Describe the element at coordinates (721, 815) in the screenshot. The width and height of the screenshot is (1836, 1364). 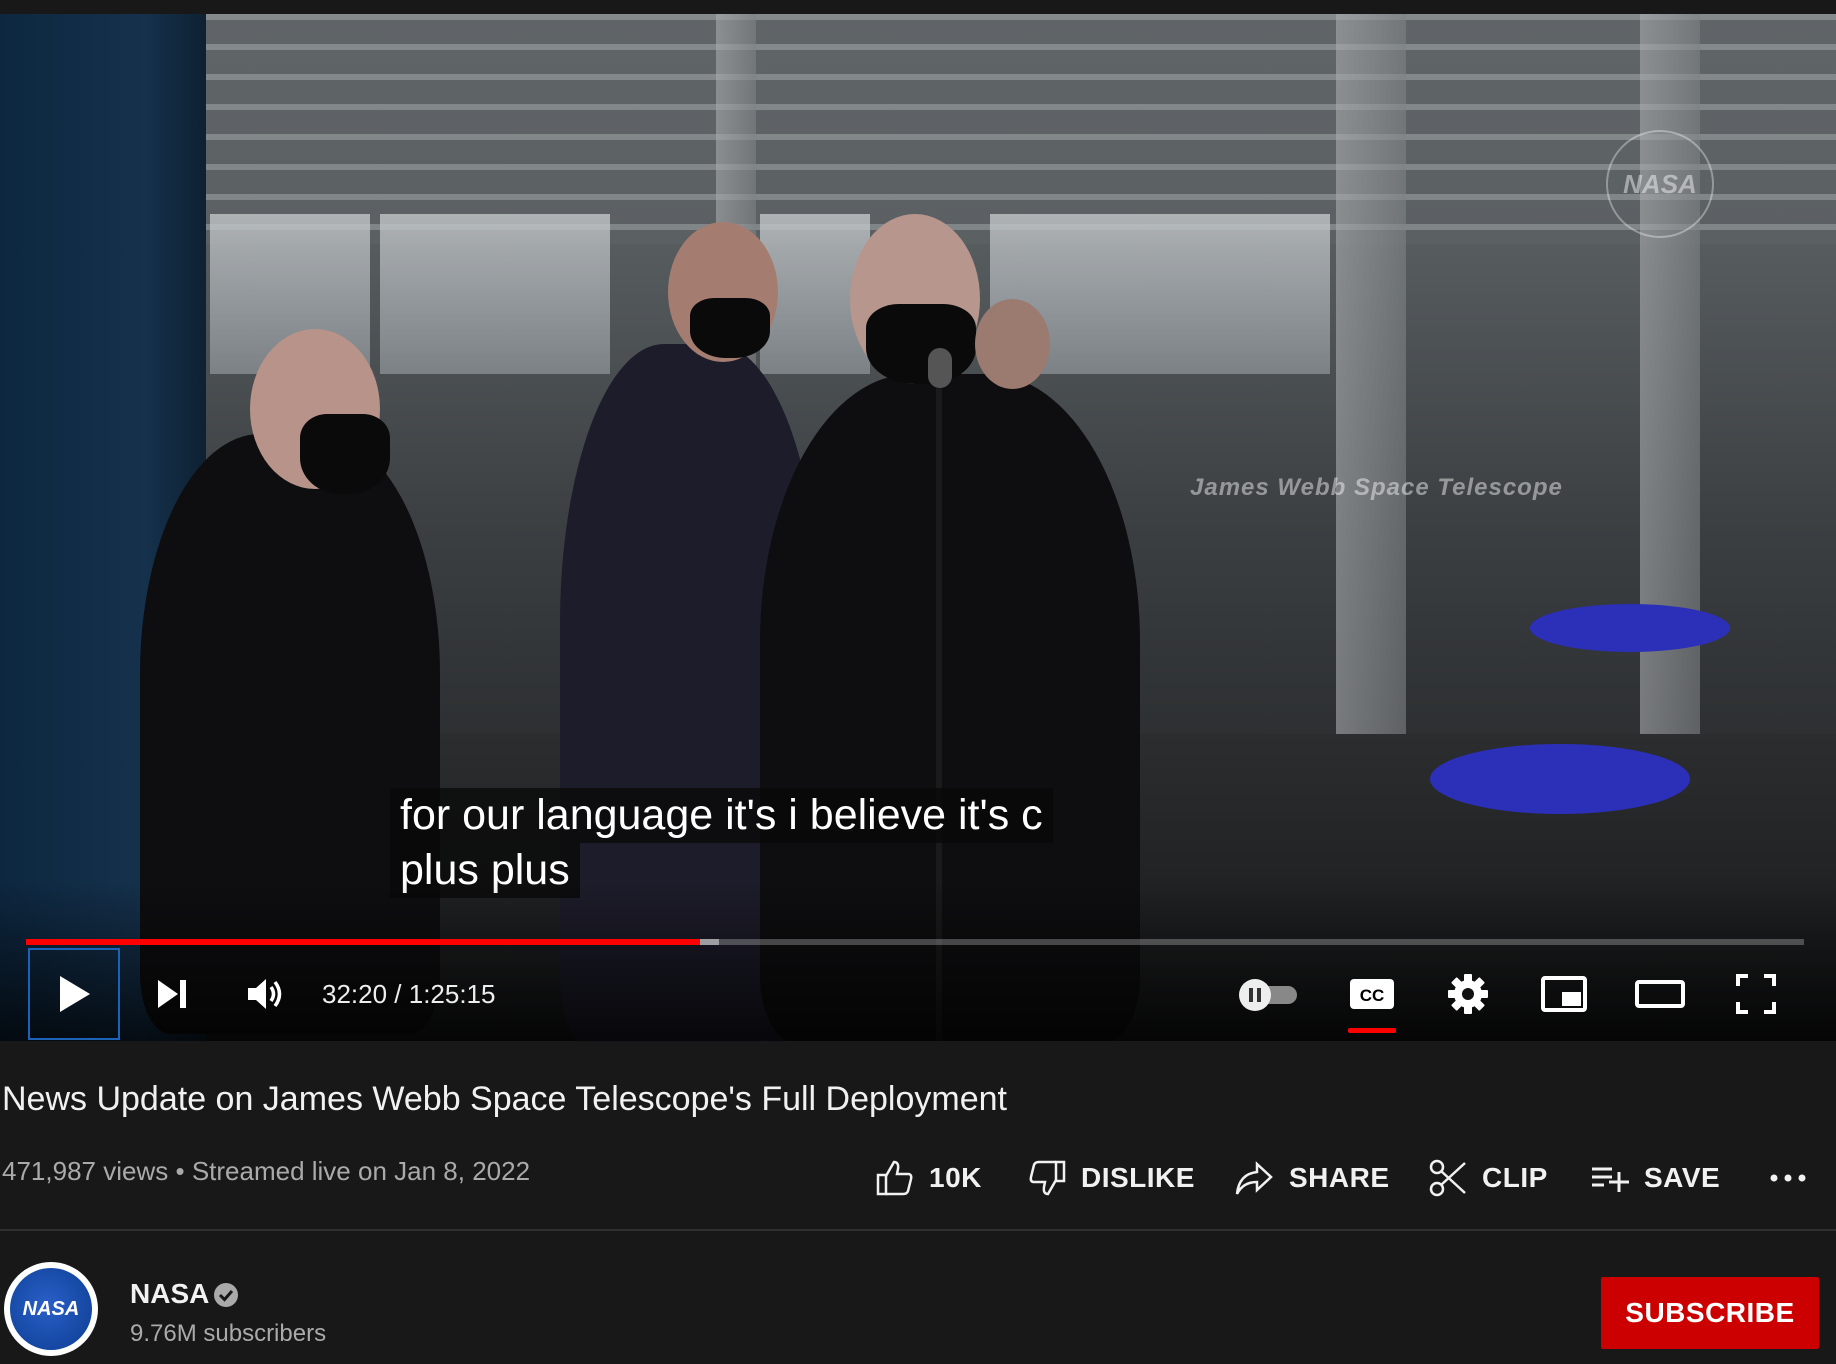
I see `caption-line: for our language it's i believe it's c` at that location.